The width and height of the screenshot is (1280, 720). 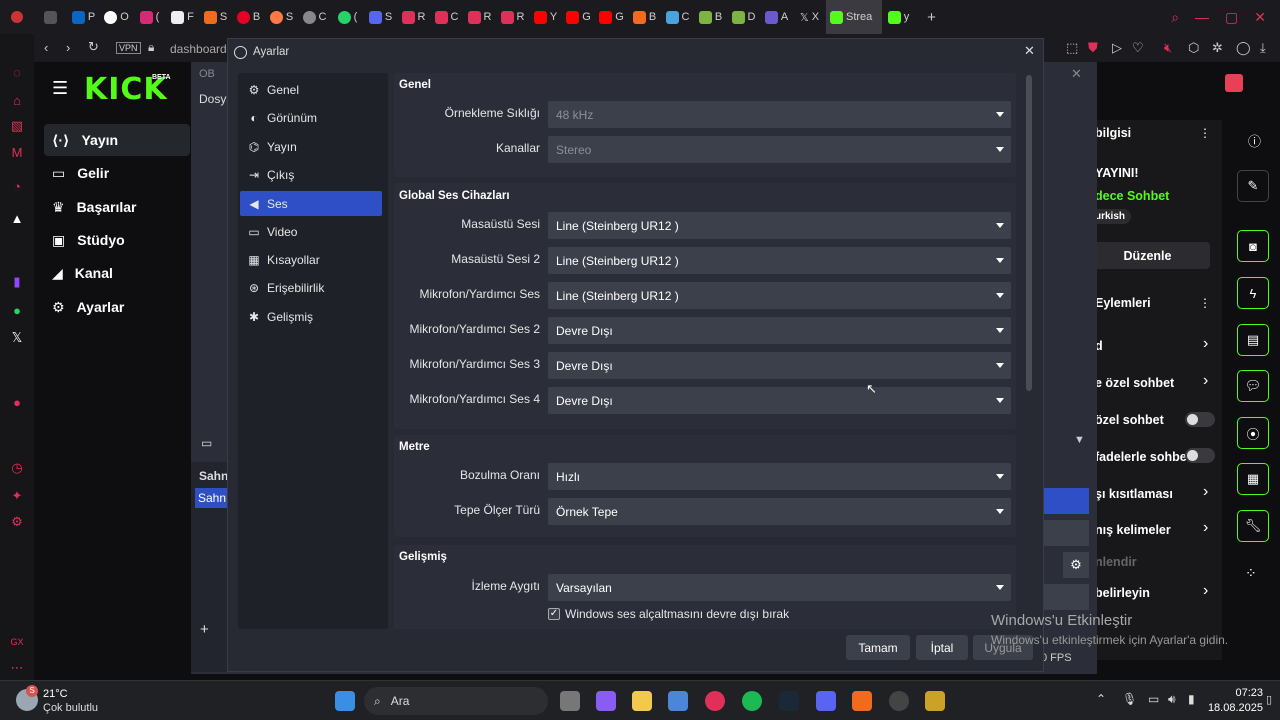 I want to click on mic-aux-select: Line (Steinberg UR12 ), so click(x=779, y=295).